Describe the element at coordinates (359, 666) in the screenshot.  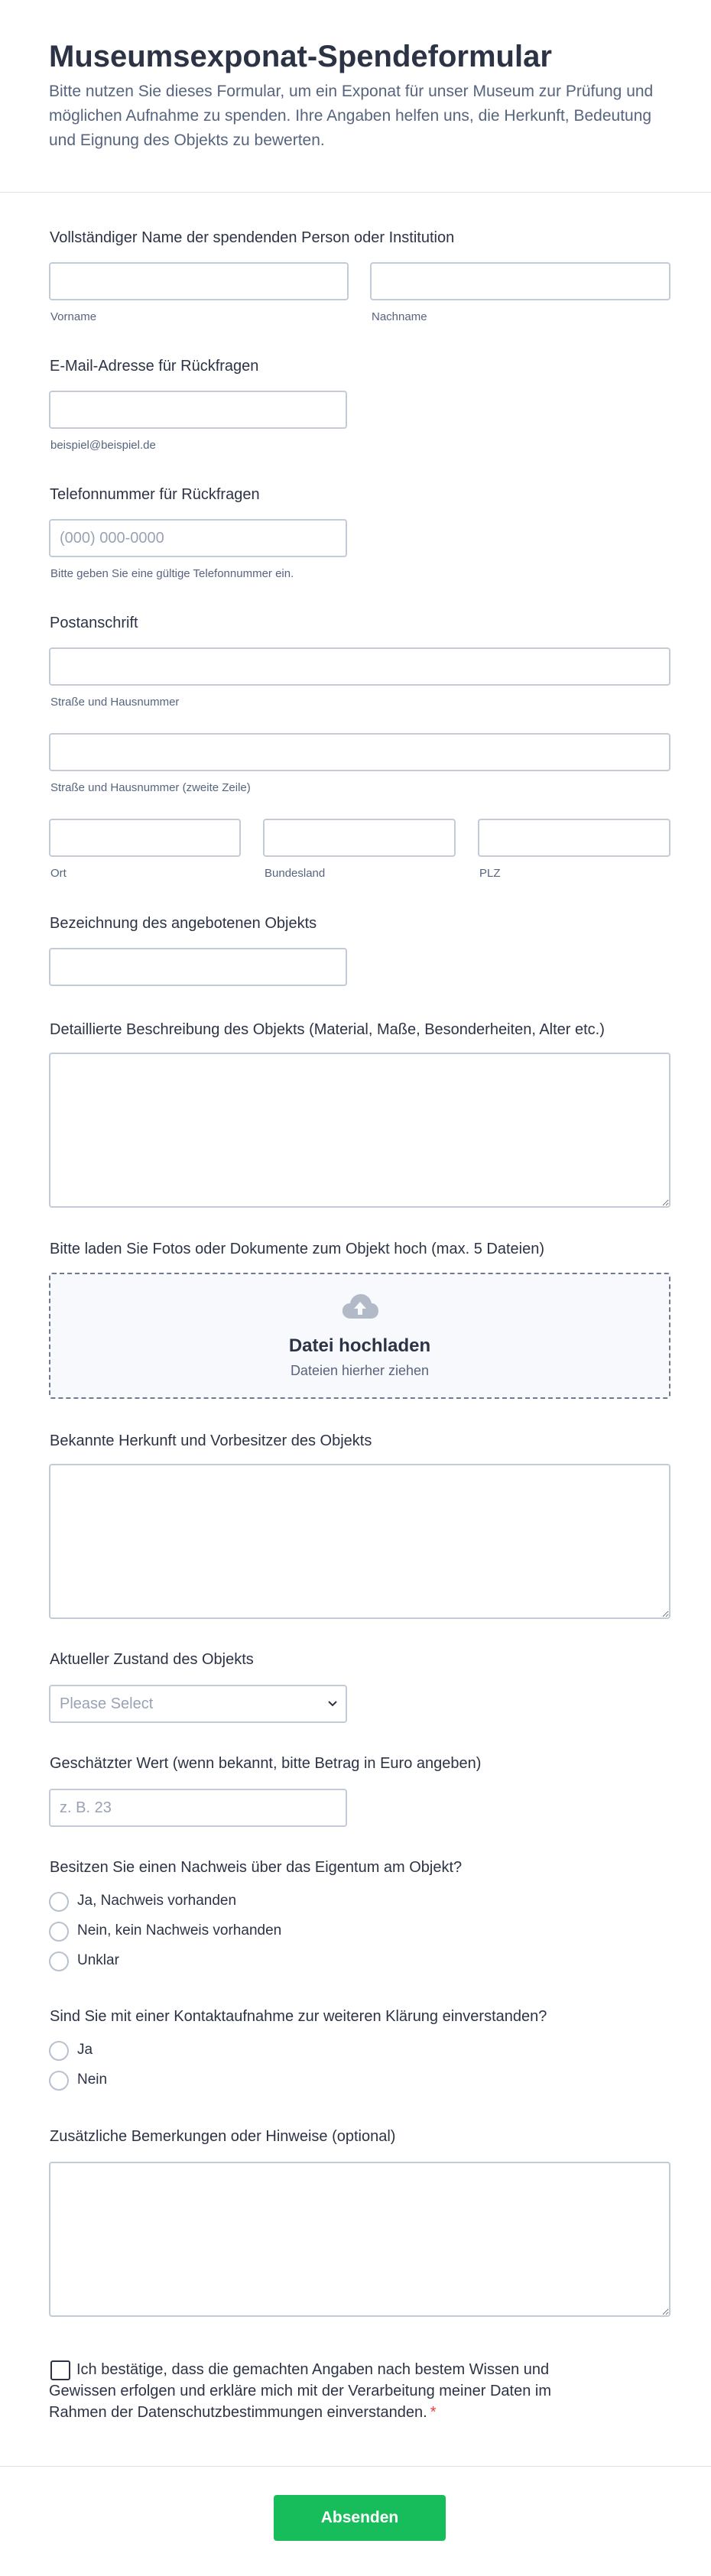
I see `street-input` at that location.